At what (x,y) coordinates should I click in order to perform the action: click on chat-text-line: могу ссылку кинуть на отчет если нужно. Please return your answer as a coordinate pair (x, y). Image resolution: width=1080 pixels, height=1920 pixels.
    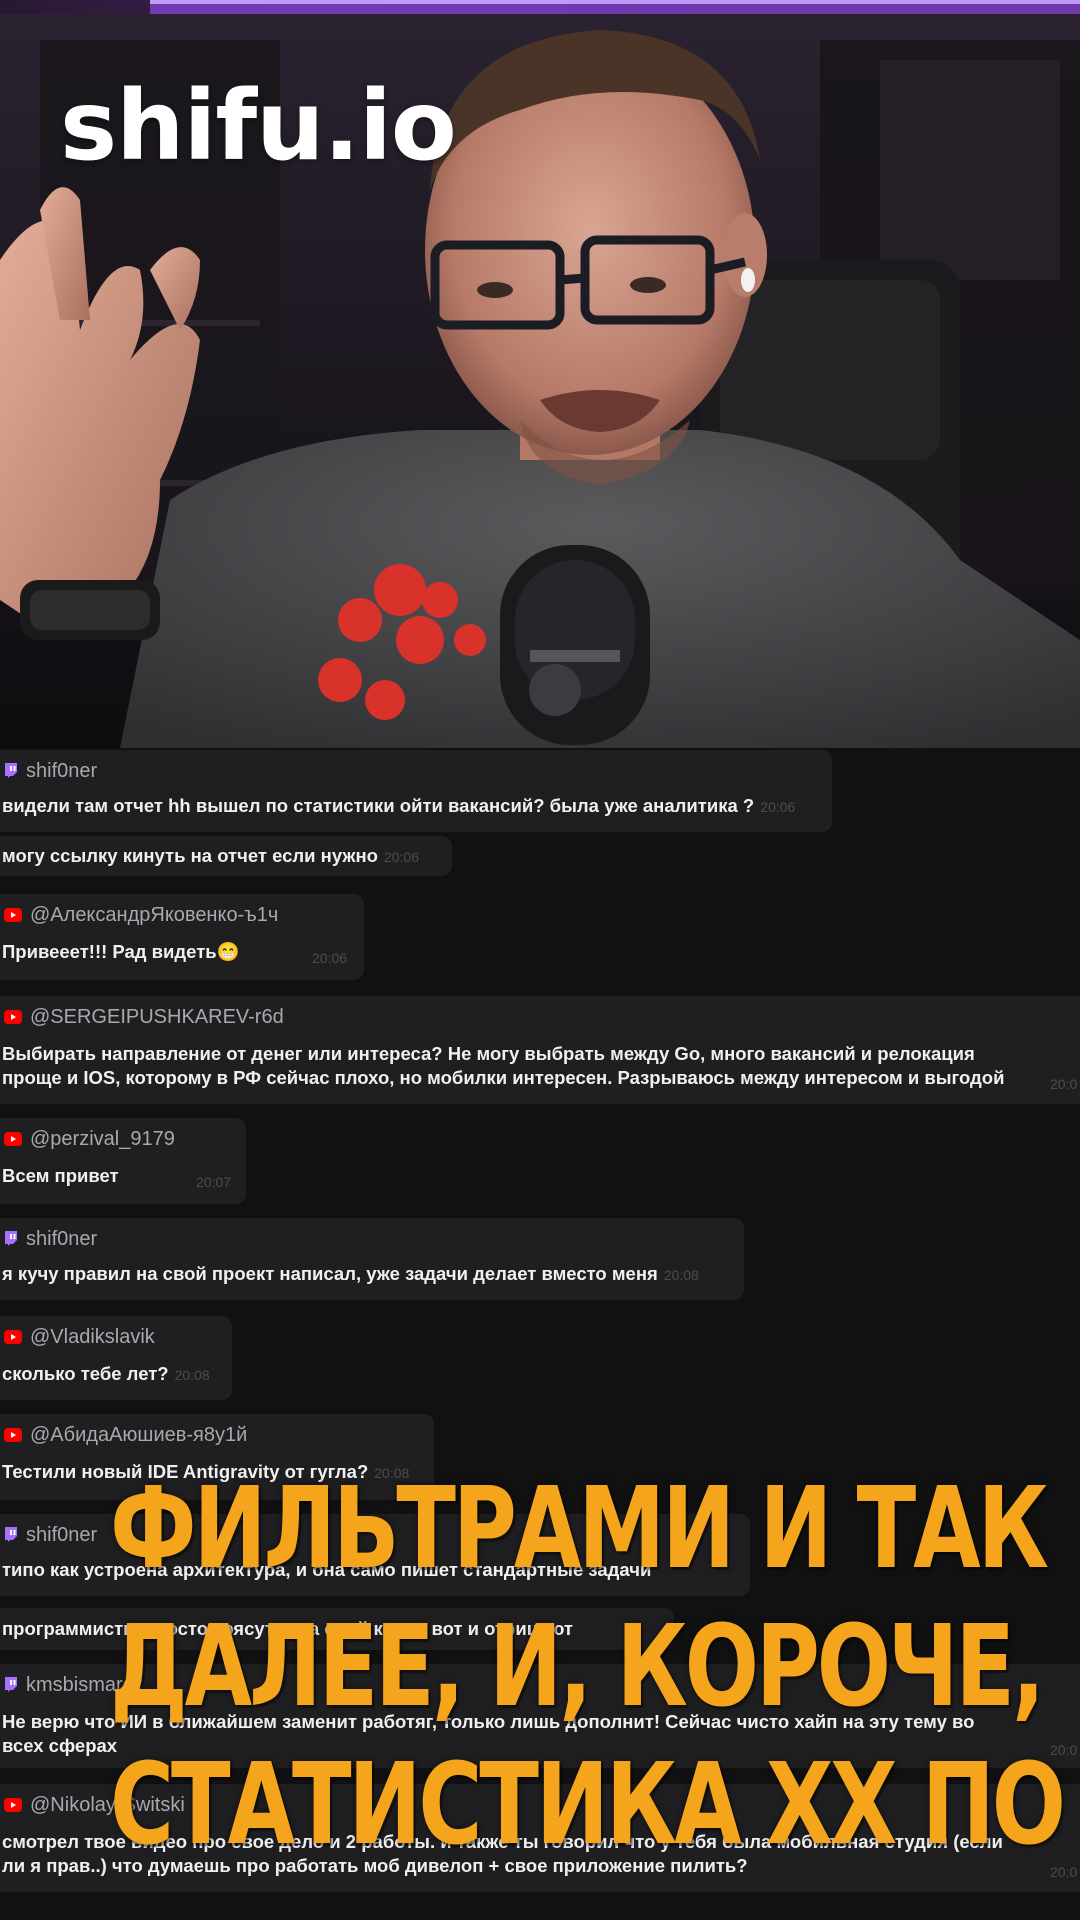
    Looking at the image, I should click on (190, 855).